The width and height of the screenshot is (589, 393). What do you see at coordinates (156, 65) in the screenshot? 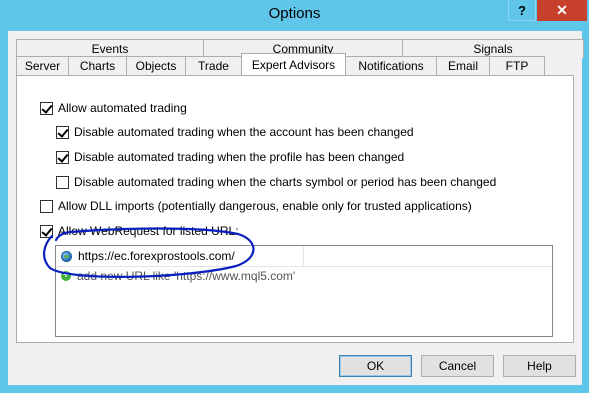
I see `tab-objects: Objects` at bounding box center [156, 65].